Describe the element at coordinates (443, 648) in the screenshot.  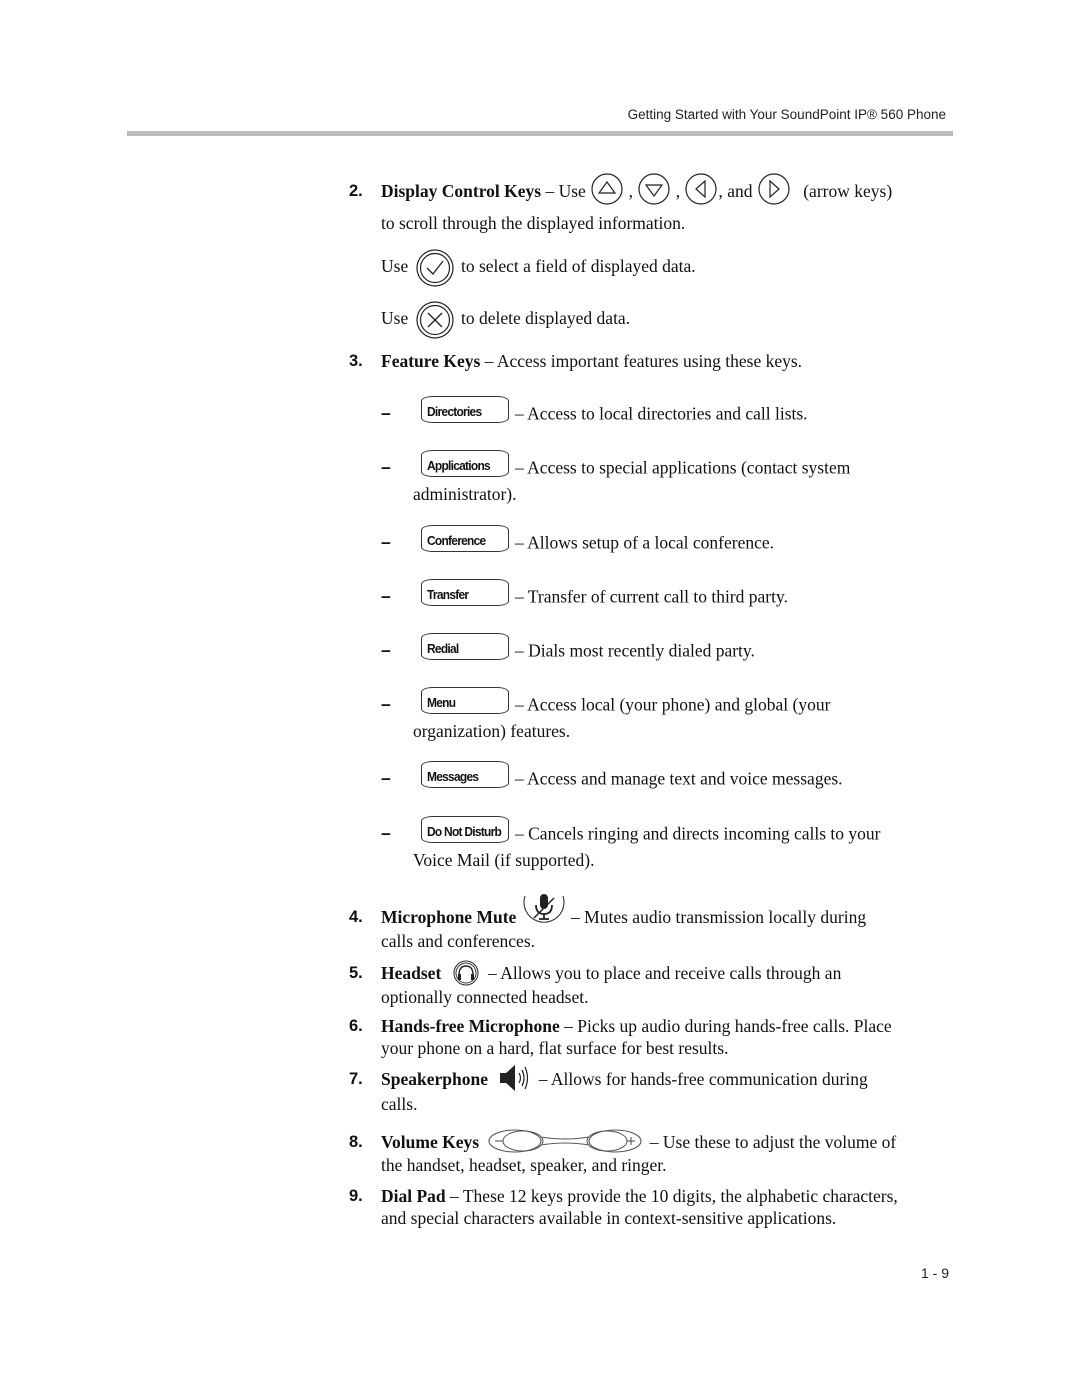
I see `key-label: Redial` at that location.